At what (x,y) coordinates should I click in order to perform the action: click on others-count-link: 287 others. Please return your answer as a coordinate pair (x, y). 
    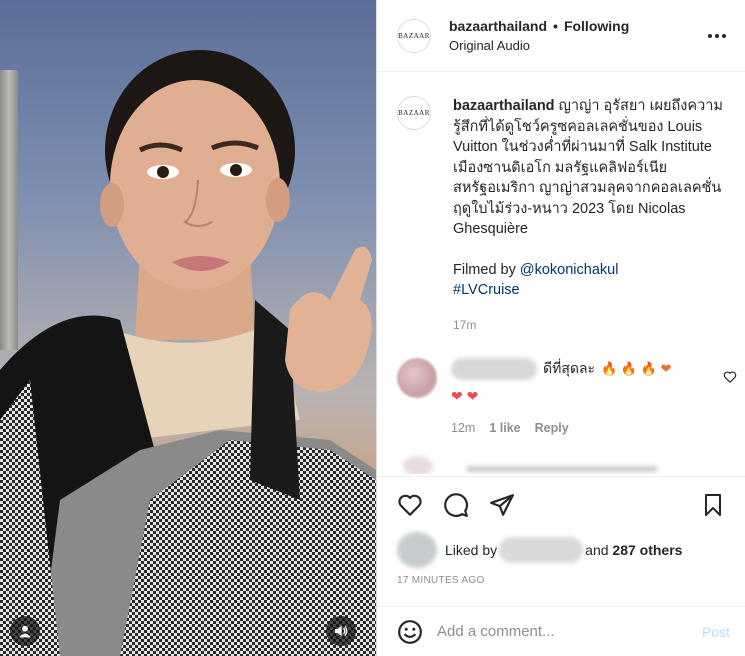
    Looking at the image, I should click on (647, 550).